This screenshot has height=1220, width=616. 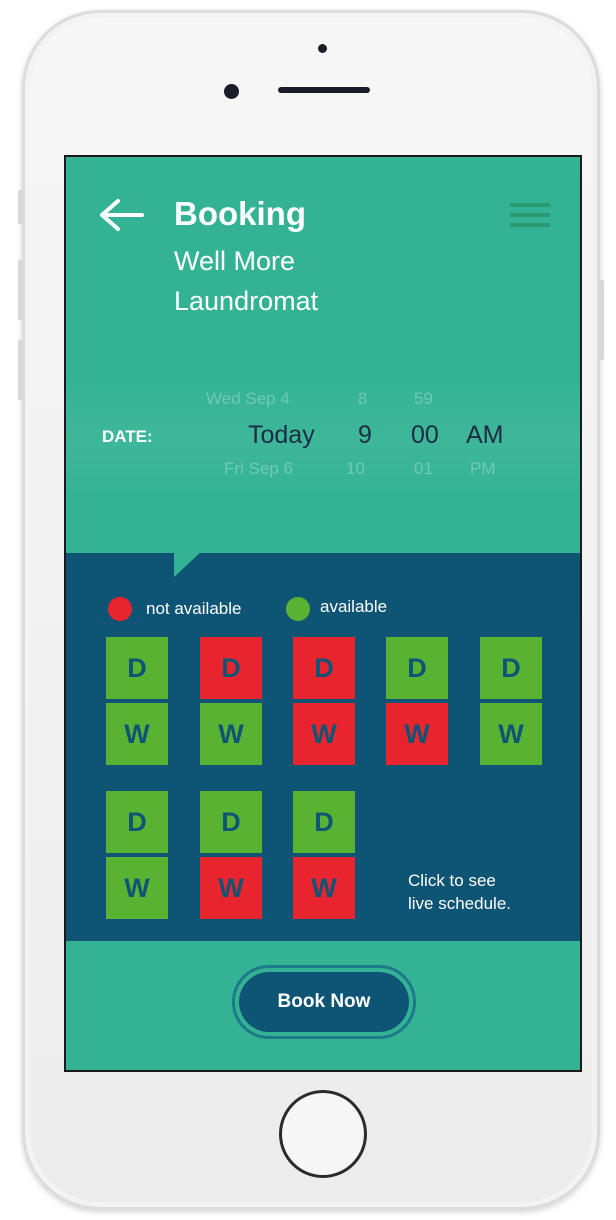 What do you see at coordinates (137, 734) in the screenshot?
I see `washer-1: W` at bounding box center [137, 734].